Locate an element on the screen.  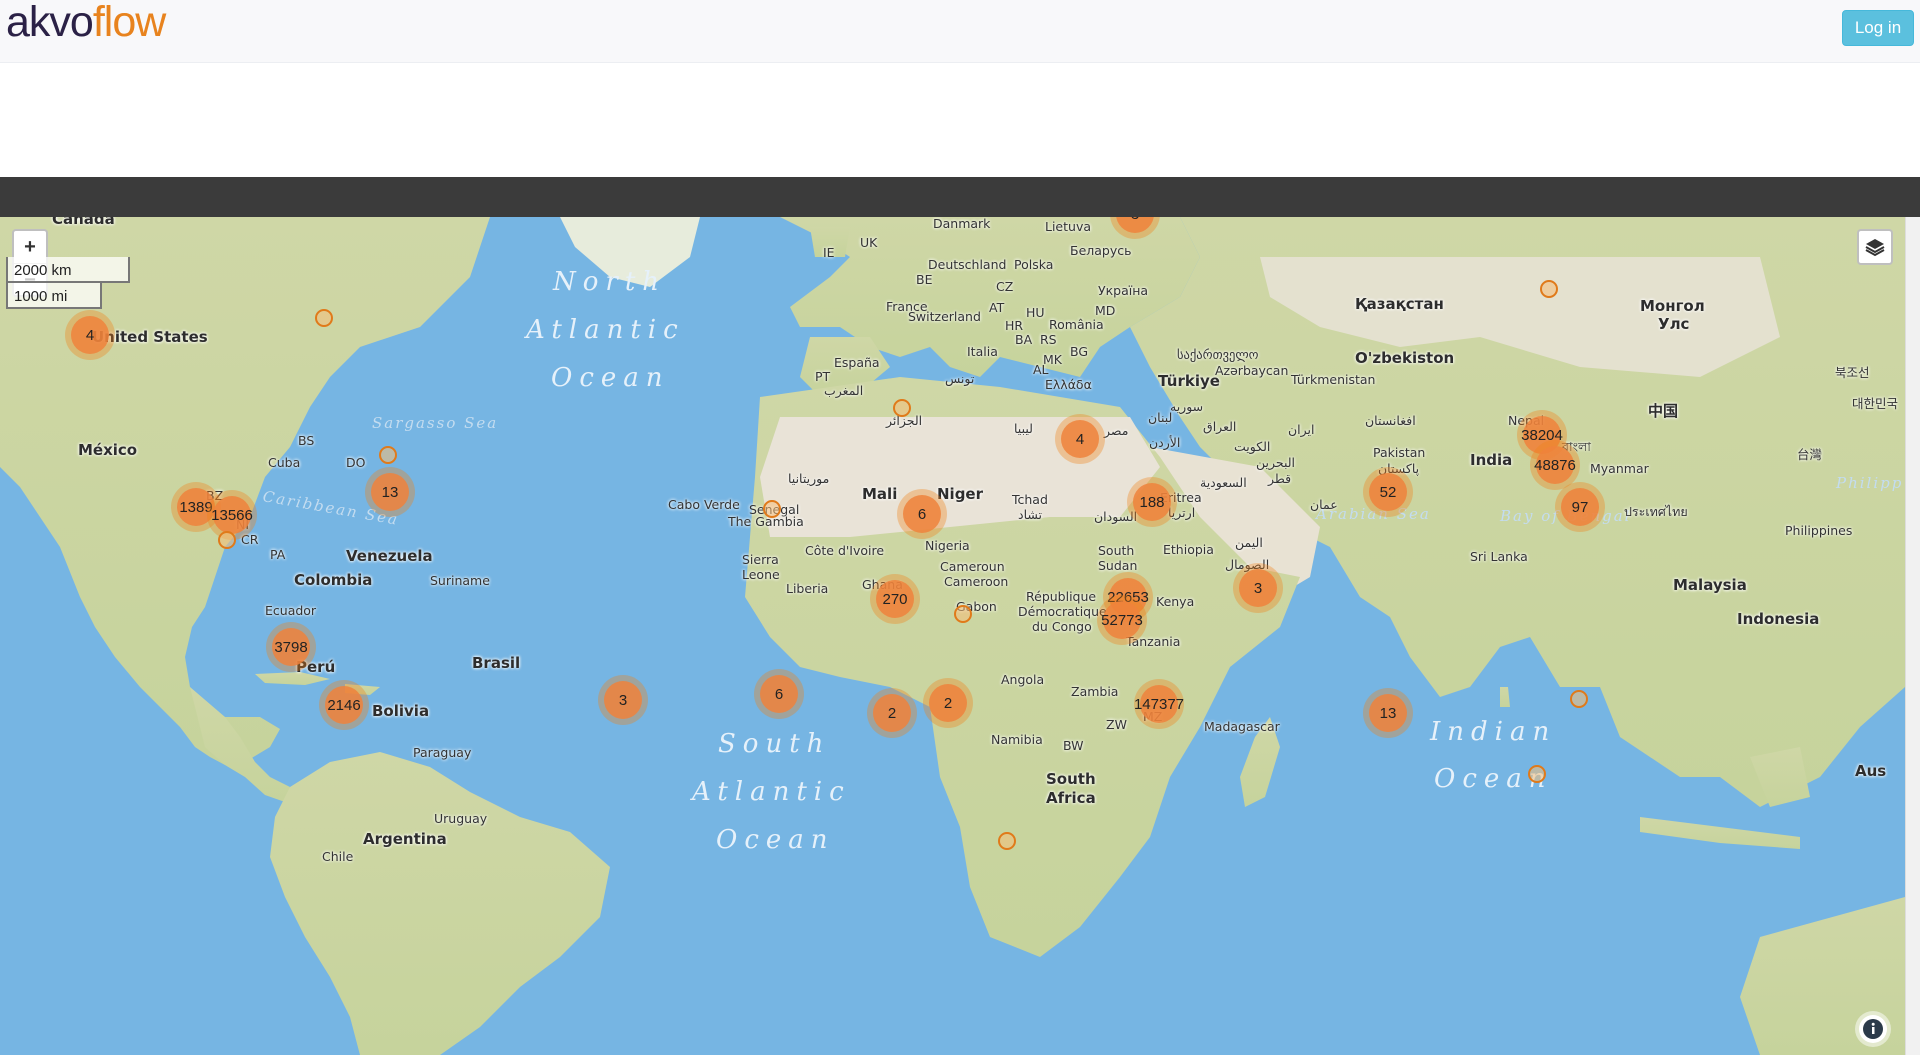
country-label: السعودية is located at coordinates (1223, 482).